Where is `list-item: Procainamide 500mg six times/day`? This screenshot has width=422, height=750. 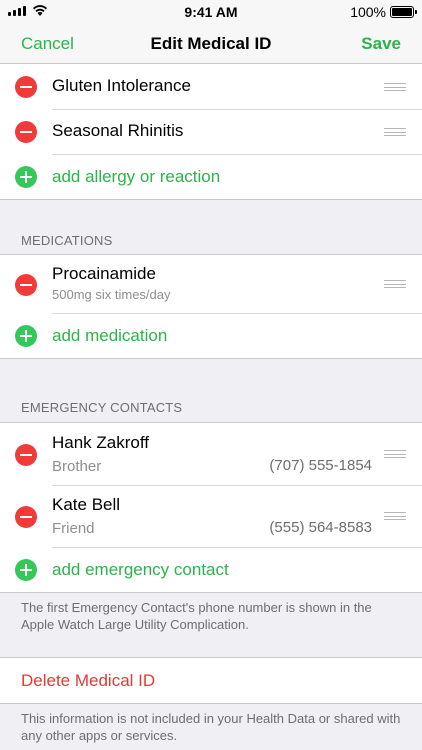 list-item: Procainamide 500mg six times/day is located at coordinates (211, 284).